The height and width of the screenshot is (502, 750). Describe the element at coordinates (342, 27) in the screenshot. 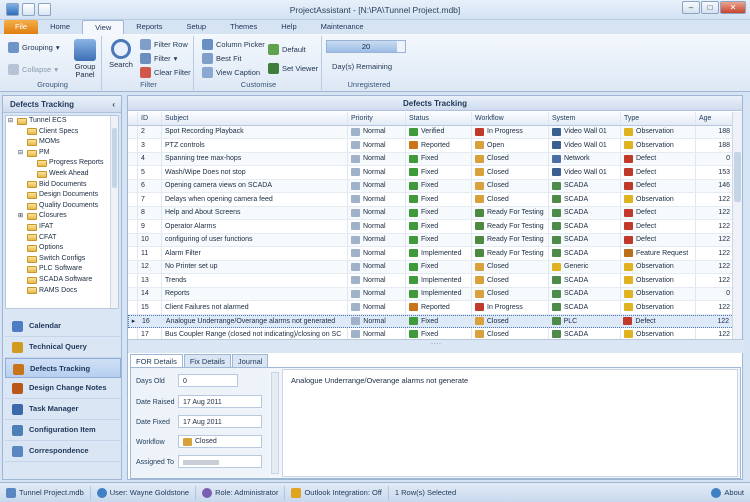

I see `tab-maintenance: Maintenance` at that location.